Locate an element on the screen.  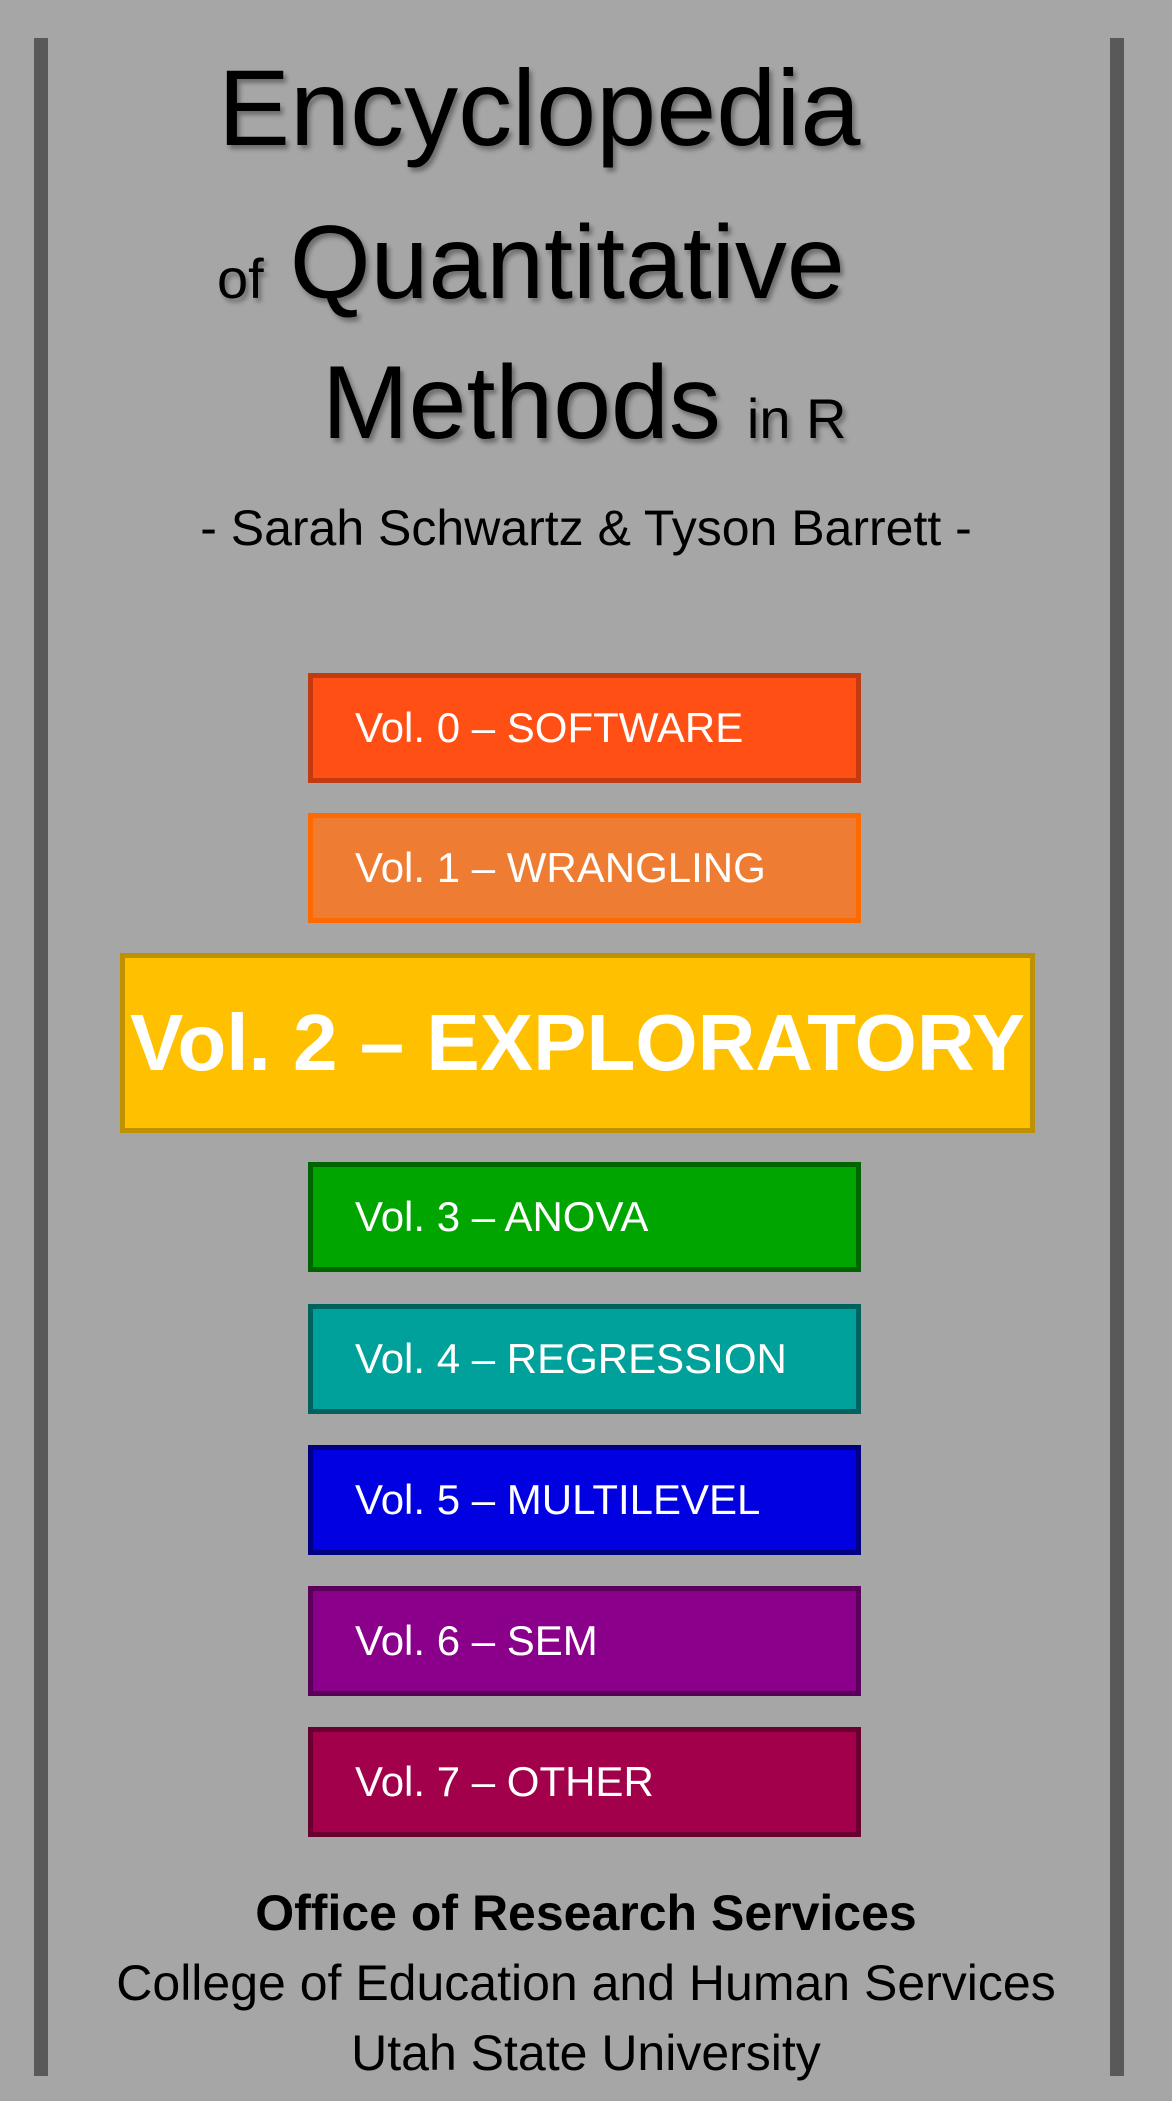
volume-4-button: Vol. 4 – REGRESSION is located at coordinates (584, 1359).